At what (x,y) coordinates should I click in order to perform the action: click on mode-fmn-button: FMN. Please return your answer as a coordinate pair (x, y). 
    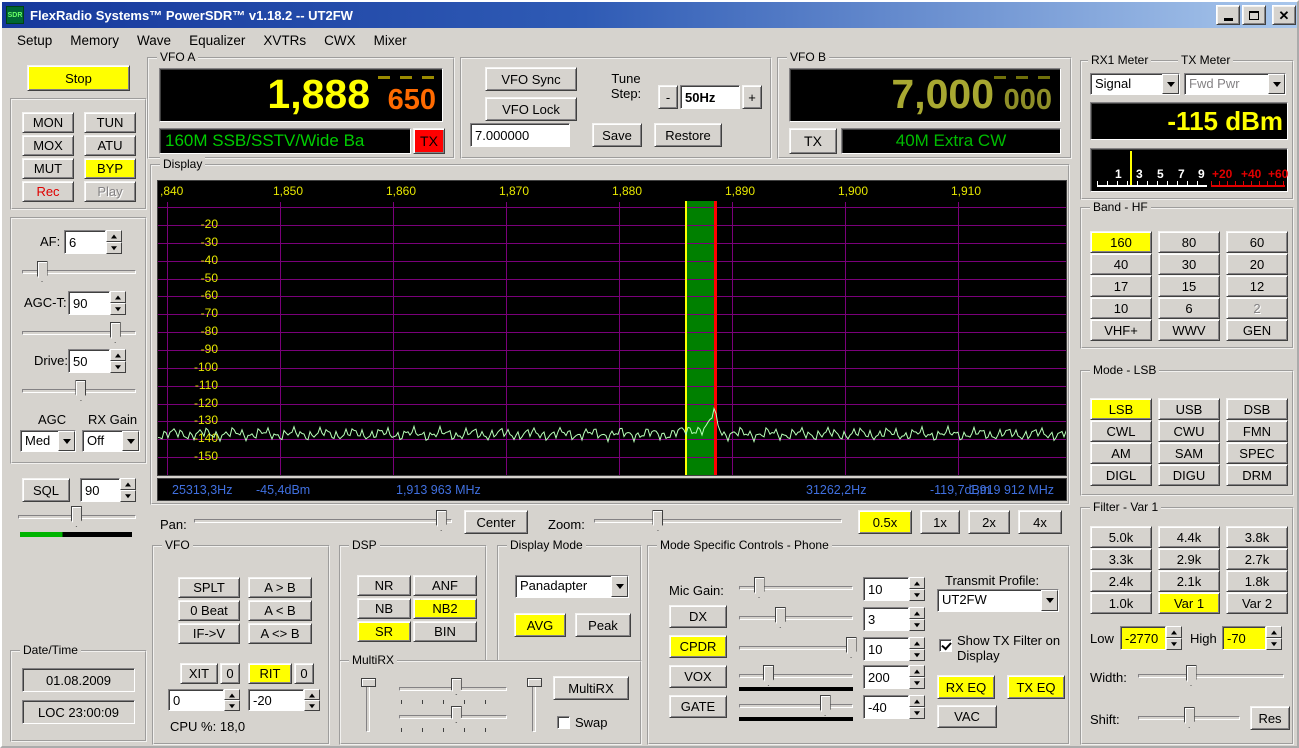
    Looking at the image, I should click on (1257, 431).